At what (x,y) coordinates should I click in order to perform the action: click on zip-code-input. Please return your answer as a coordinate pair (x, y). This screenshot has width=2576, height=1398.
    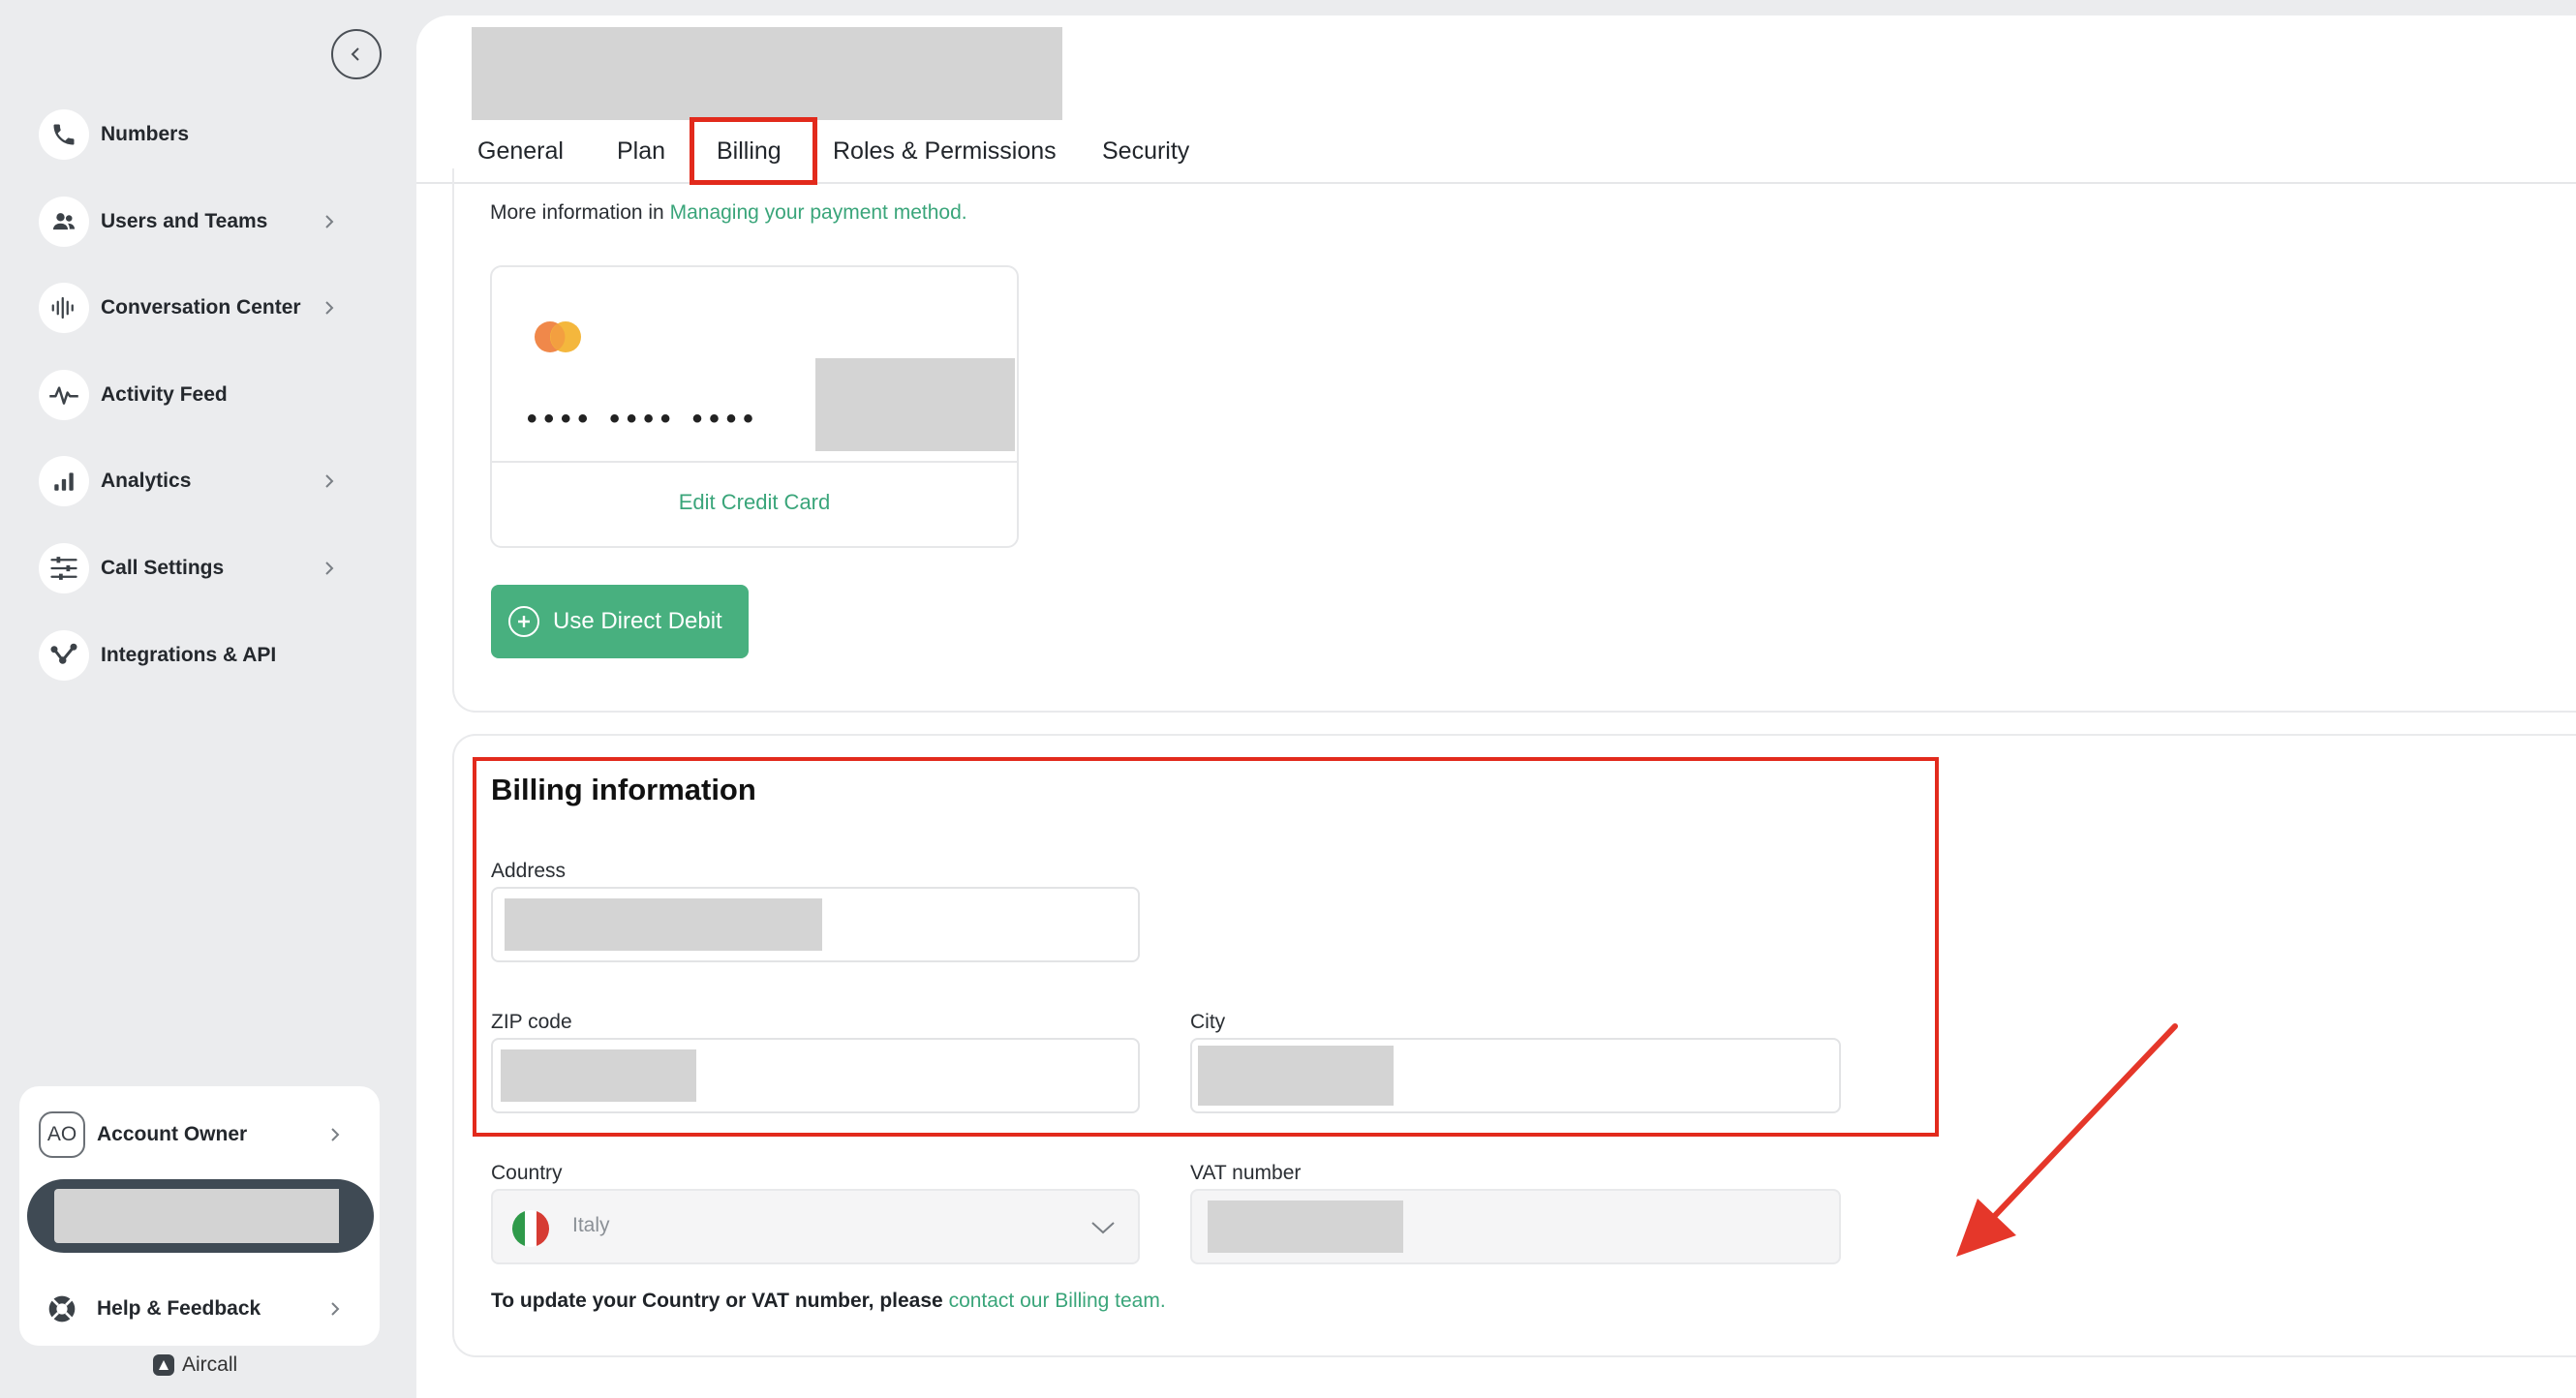
    Looking at the image, I should click on (815, 1075).